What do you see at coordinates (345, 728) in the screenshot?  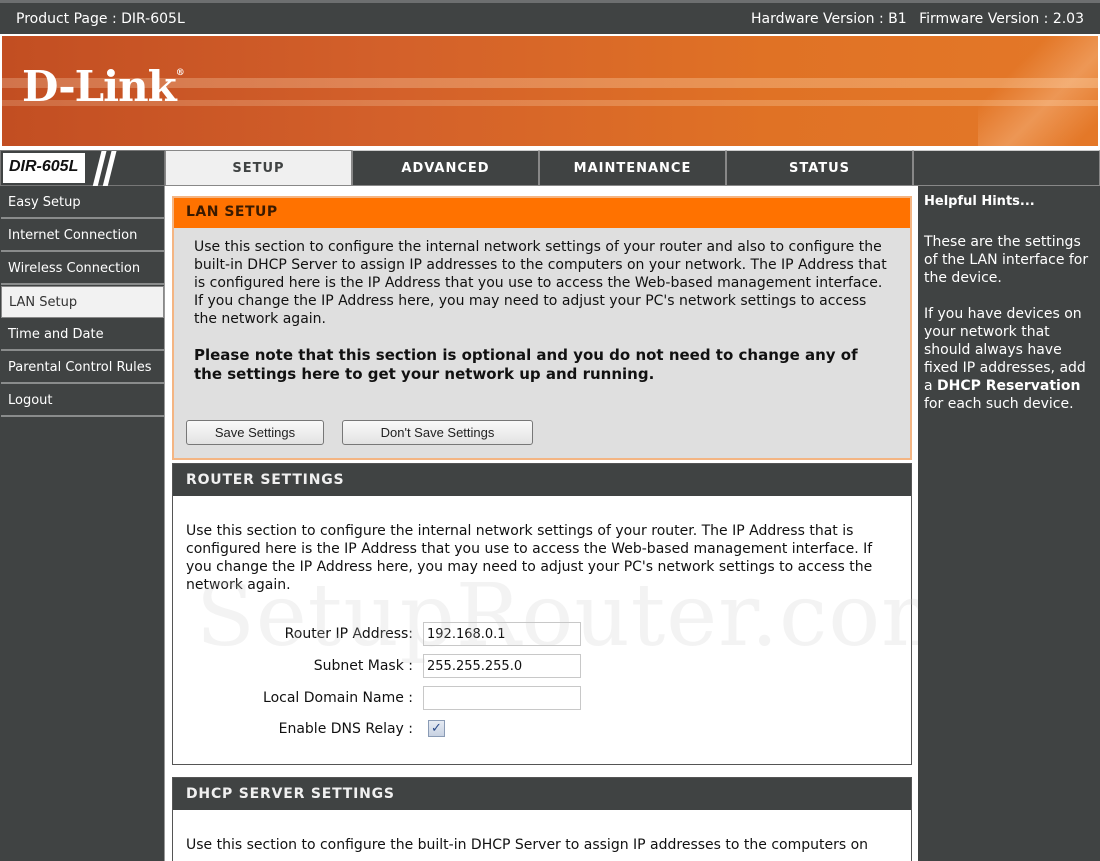 I see `dns-relay-label: Enable DNS Relay :` at bounding box center [345, 728].